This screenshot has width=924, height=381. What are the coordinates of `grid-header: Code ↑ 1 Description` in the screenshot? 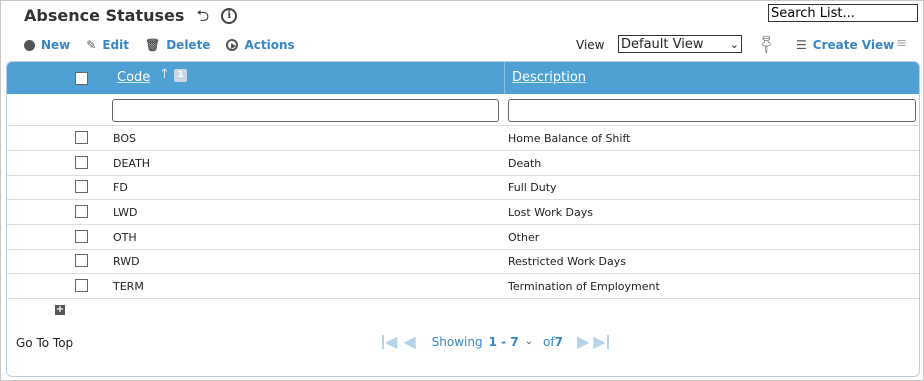 It's located at (463, 78).